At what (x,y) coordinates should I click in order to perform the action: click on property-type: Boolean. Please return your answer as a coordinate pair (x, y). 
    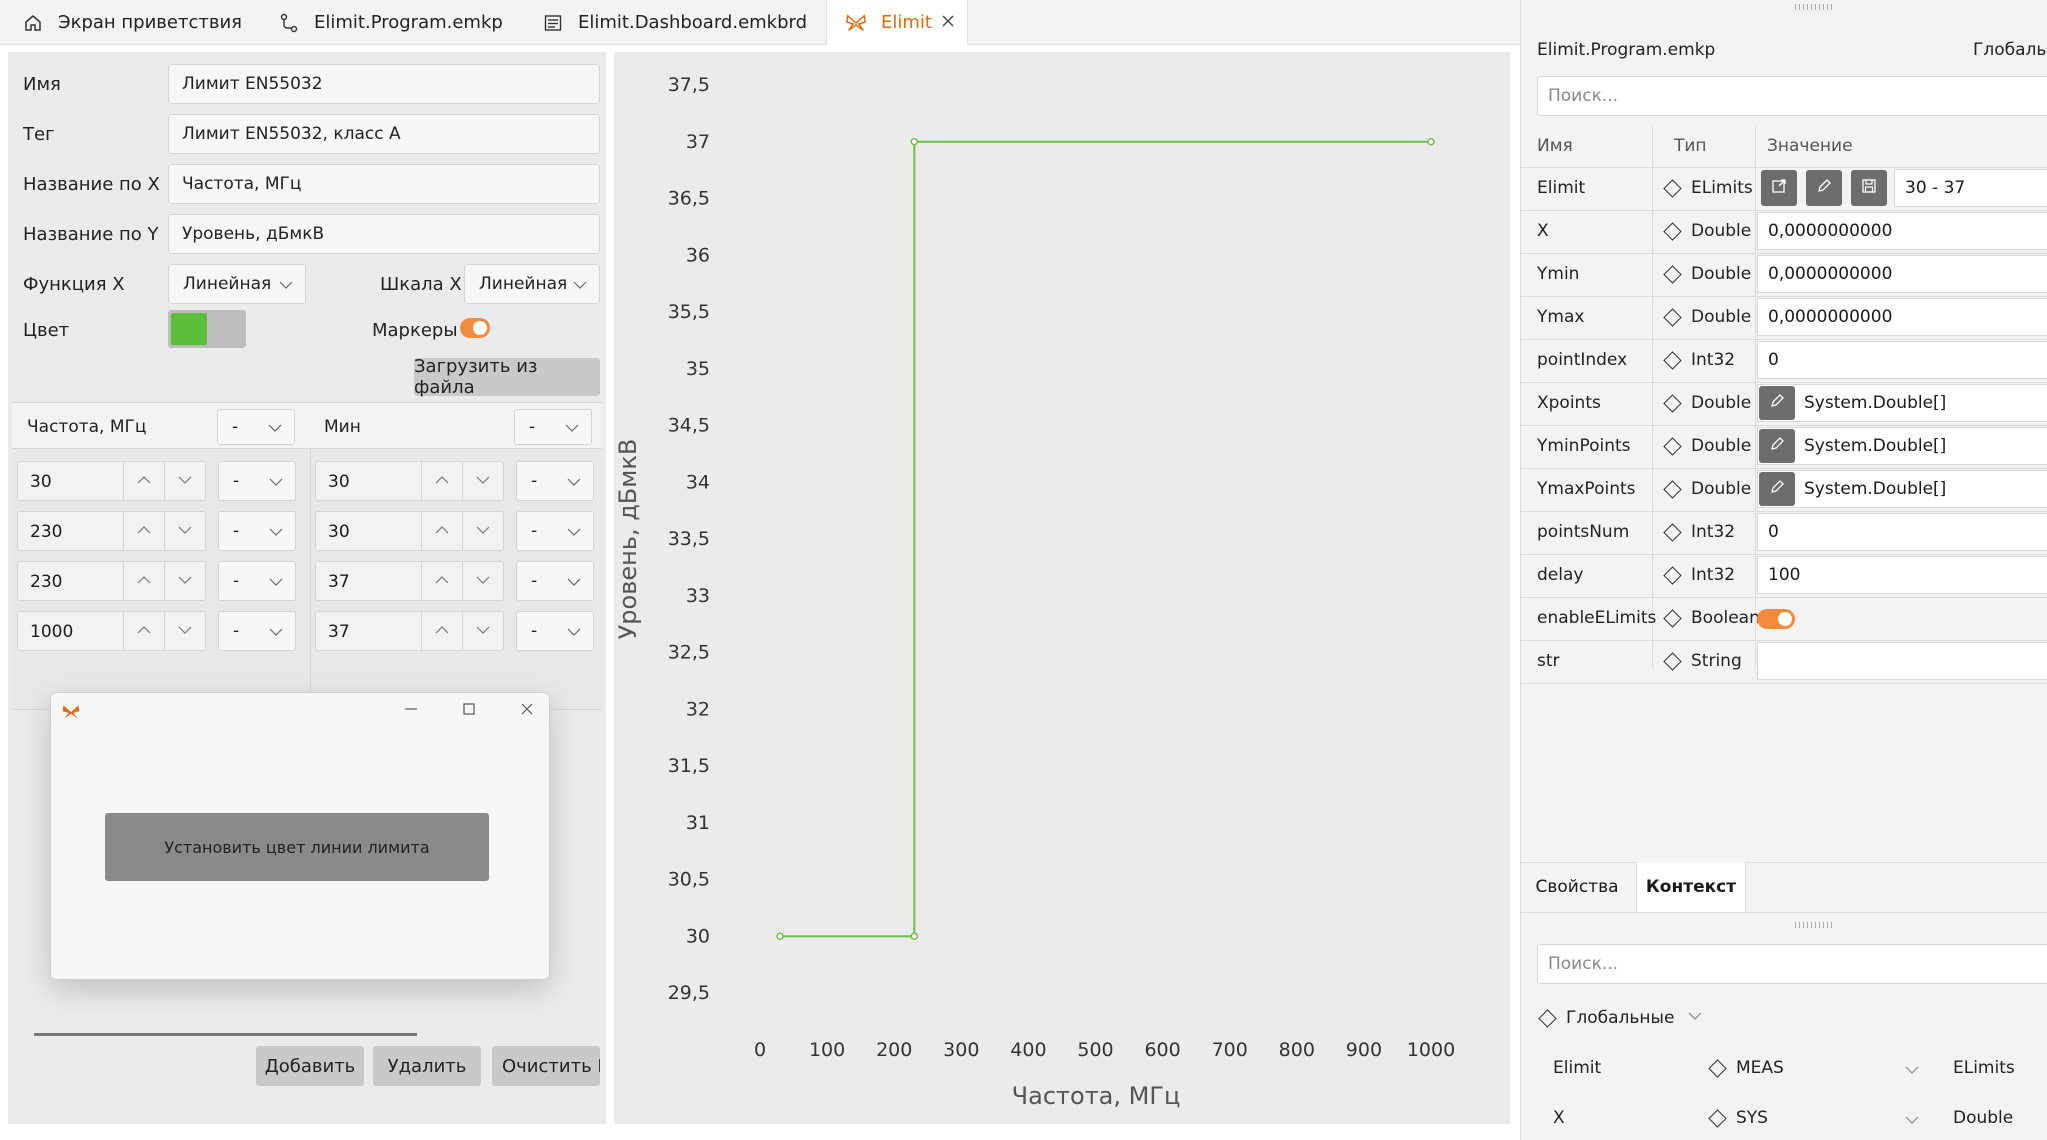
    Looking at the image, I should click on (1711, 618).